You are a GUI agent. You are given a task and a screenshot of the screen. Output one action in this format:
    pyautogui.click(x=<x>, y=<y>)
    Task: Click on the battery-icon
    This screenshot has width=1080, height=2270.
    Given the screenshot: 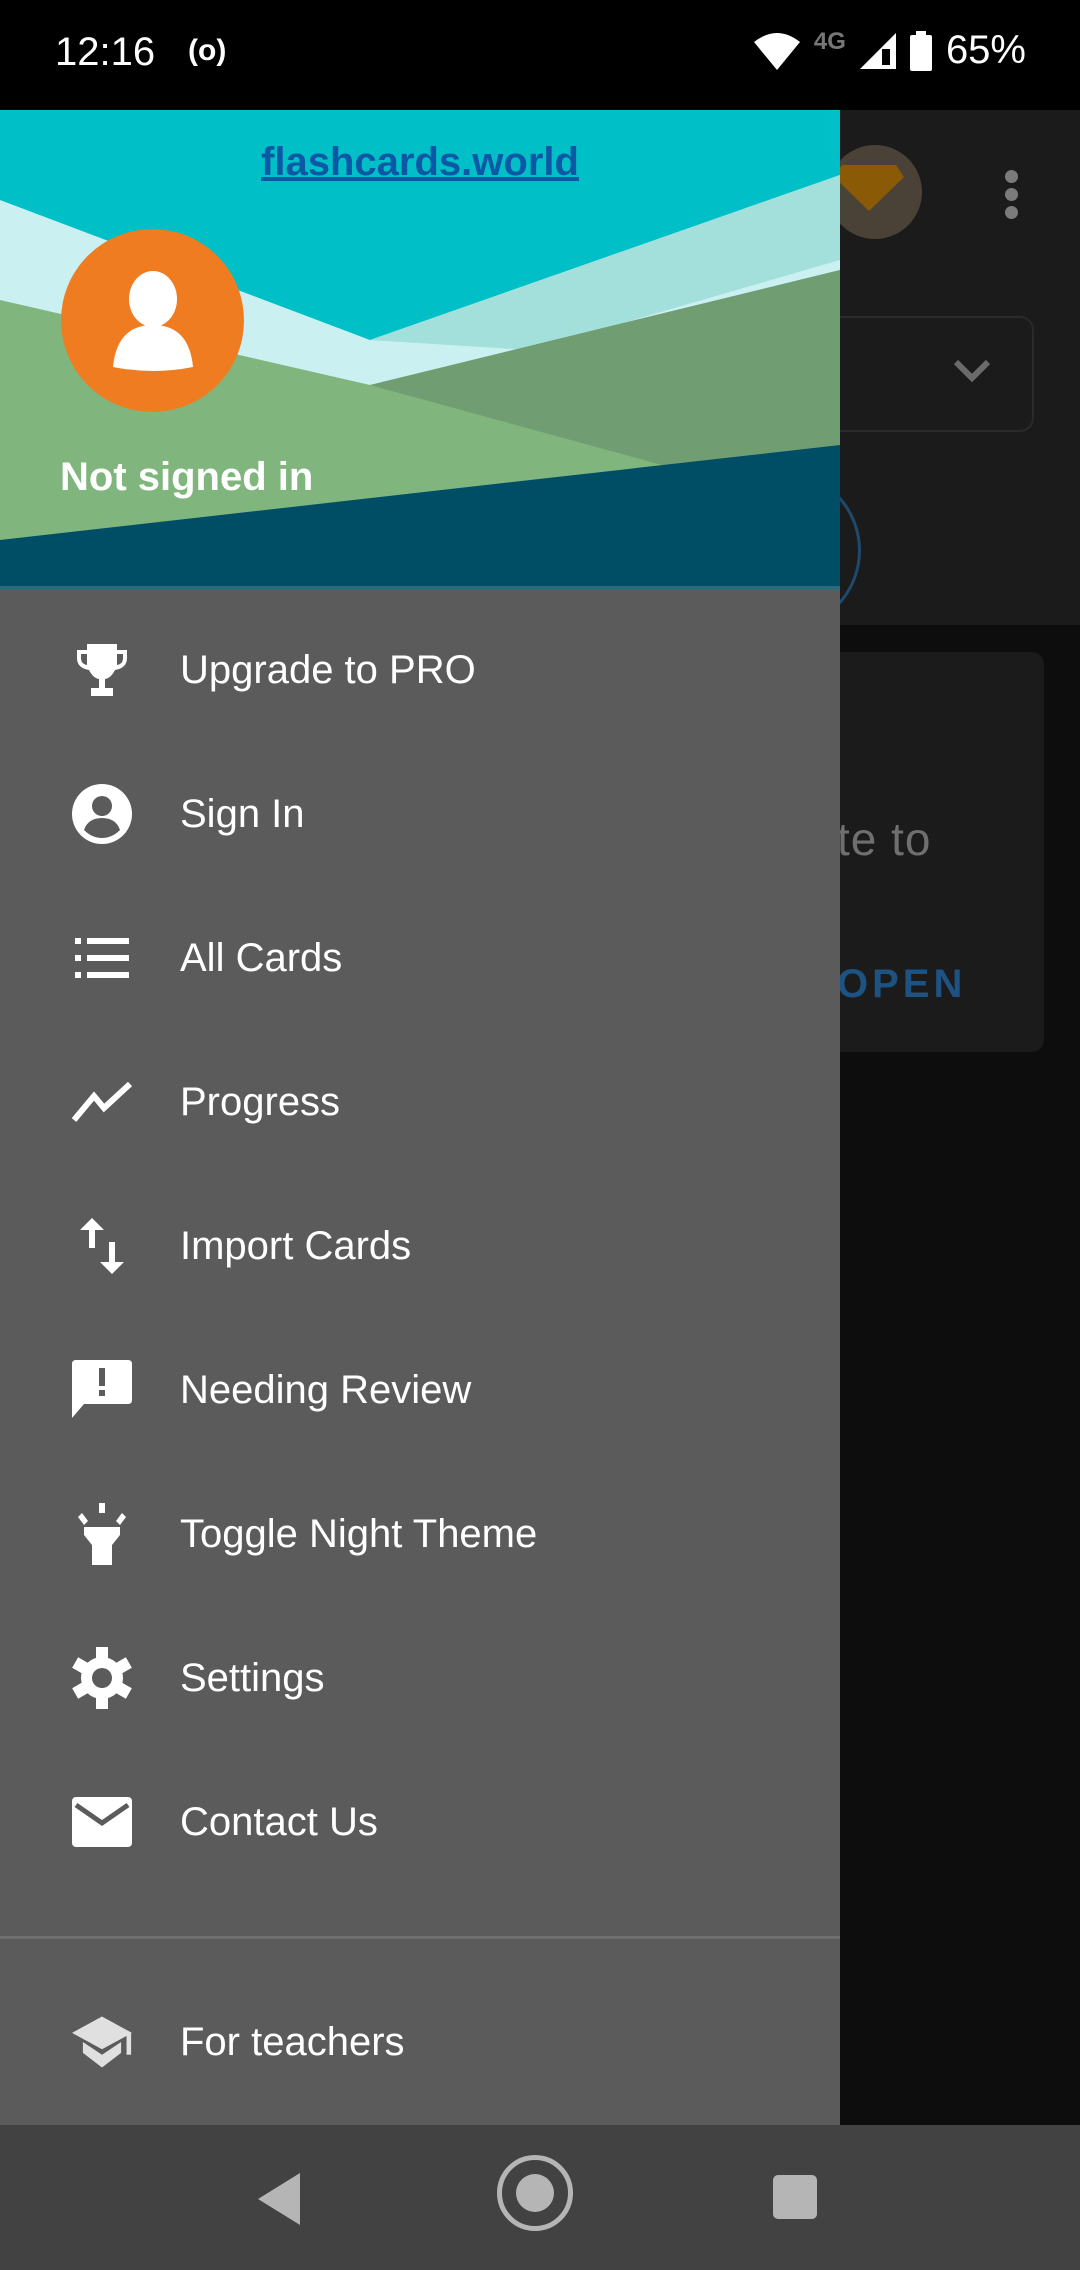 What is the action you would take?
    pyautogui.click(x=920, y=50)
    